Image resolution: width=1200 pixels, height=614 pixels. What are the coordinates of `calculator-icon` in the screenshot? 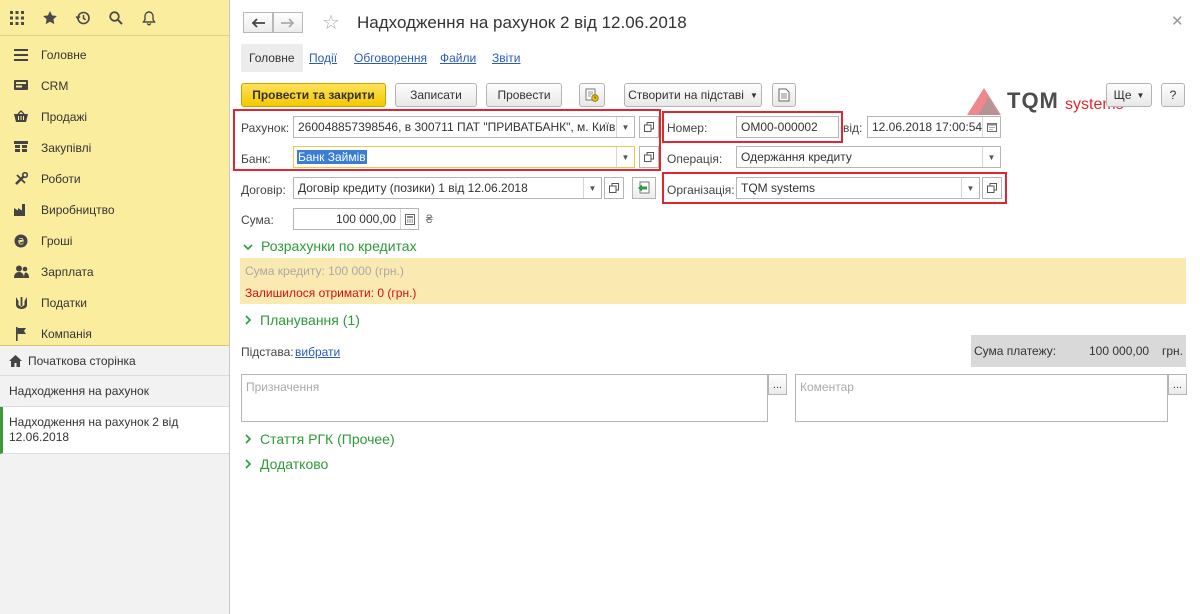 It's located at (409, 219).